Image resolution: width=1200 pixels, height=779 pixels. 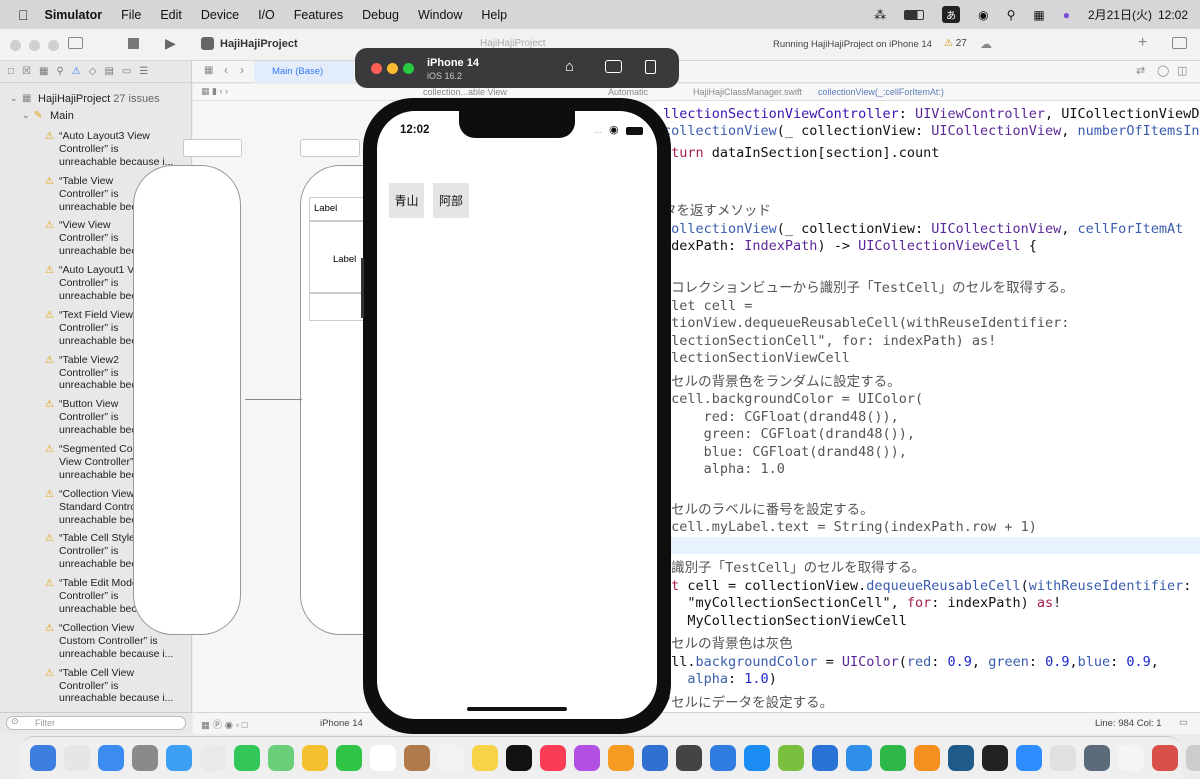 What do you see at coordinates (75, 43) in the screenshot?
I see `navigator-toggle-icon` at bounding box center [75, 43].